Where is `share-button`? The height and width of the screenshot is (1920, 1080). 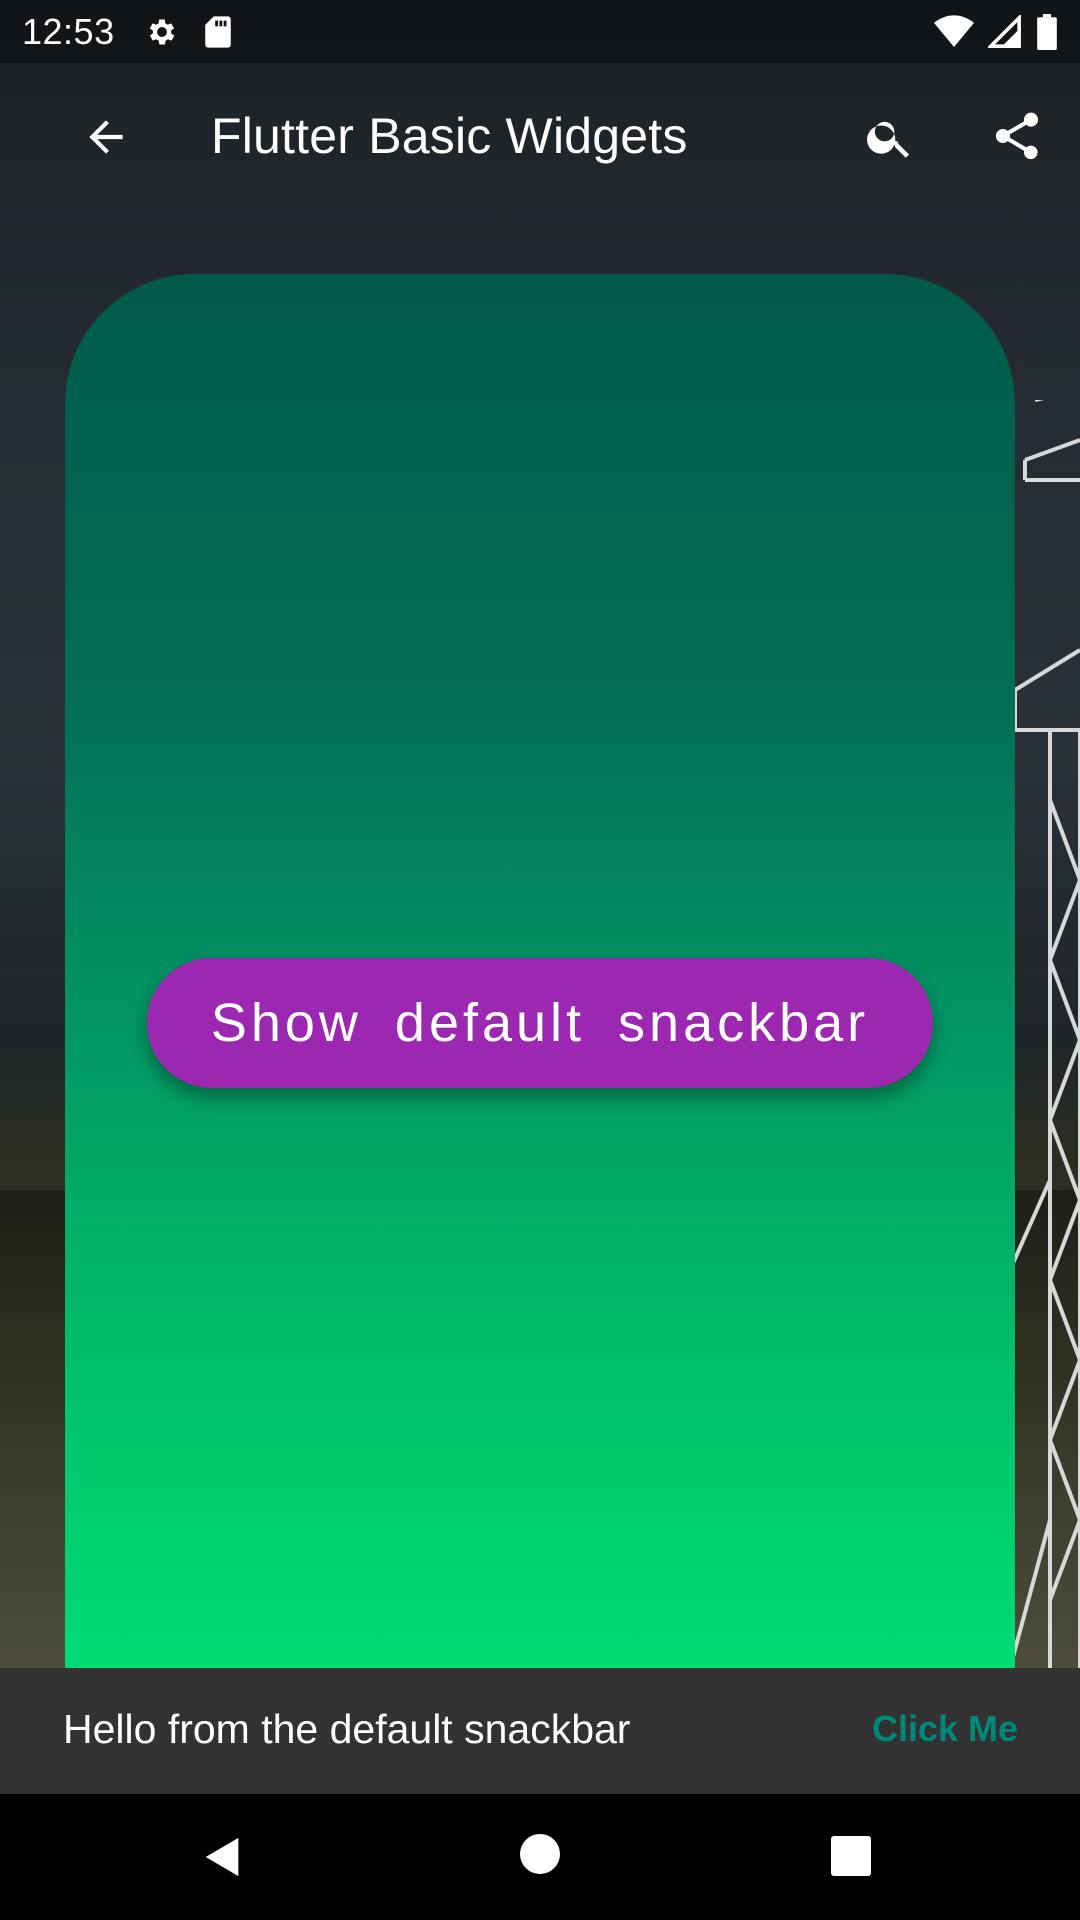 share-button is located at coordinates (1017, 136).